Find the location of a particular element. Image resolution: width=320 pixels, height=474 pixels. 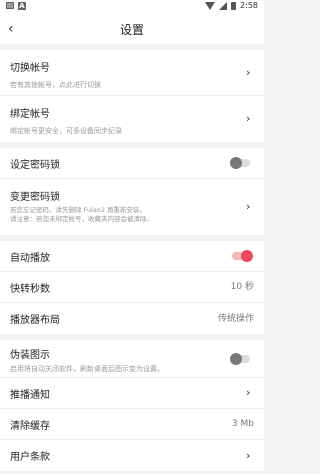

status-time: 2:58 is located at coordinates (249, 5).